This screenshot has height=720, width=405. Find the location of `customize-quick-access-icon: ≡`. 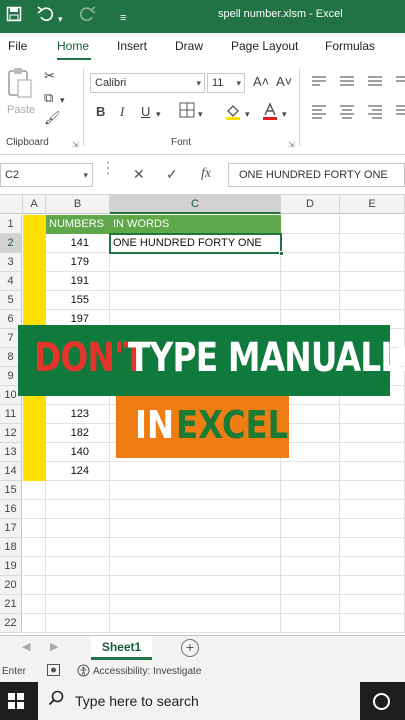

customize-quick-access-icon: ≡ is located at coordinates (123, 18).